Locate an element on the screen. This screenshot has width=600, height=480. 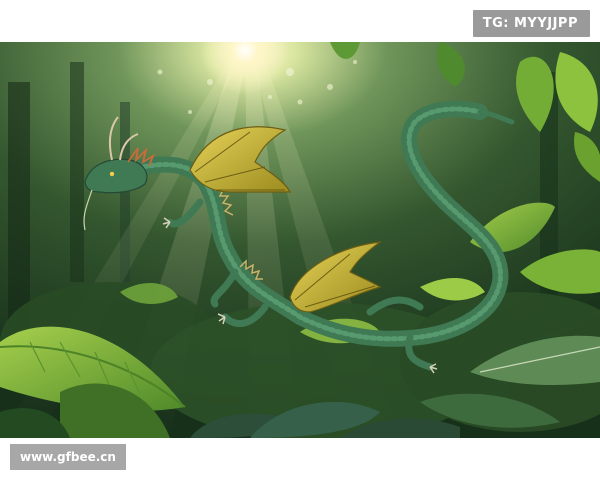
watermark-tag: TG: MYYJJPP is located at coordinates (531, 23).